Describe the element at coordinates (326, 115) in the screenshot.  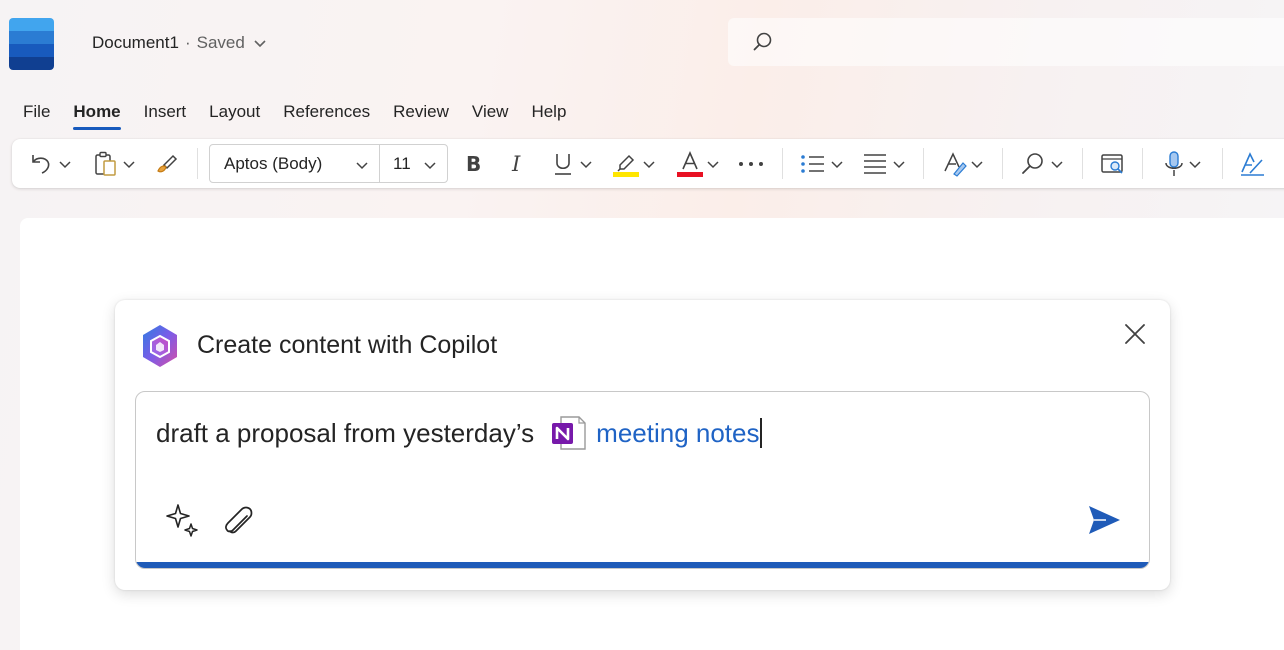
I see `tab-references: References` at that location.